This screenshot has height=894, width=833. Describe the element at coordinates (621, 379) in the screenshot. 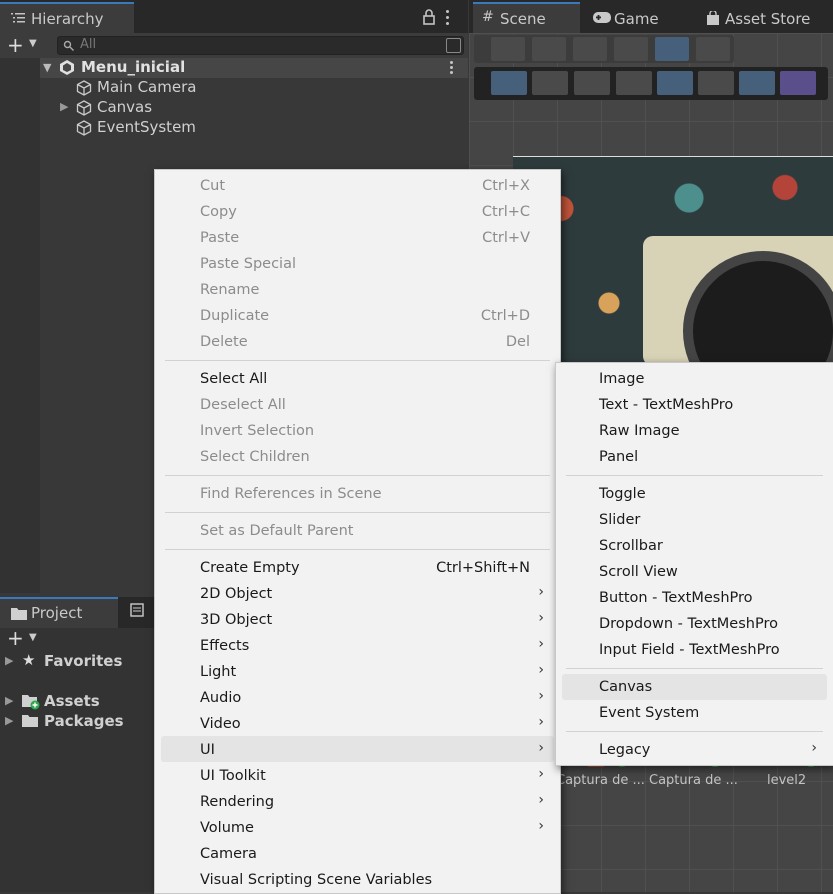

I see `submenu-item-image: Image` at that location.